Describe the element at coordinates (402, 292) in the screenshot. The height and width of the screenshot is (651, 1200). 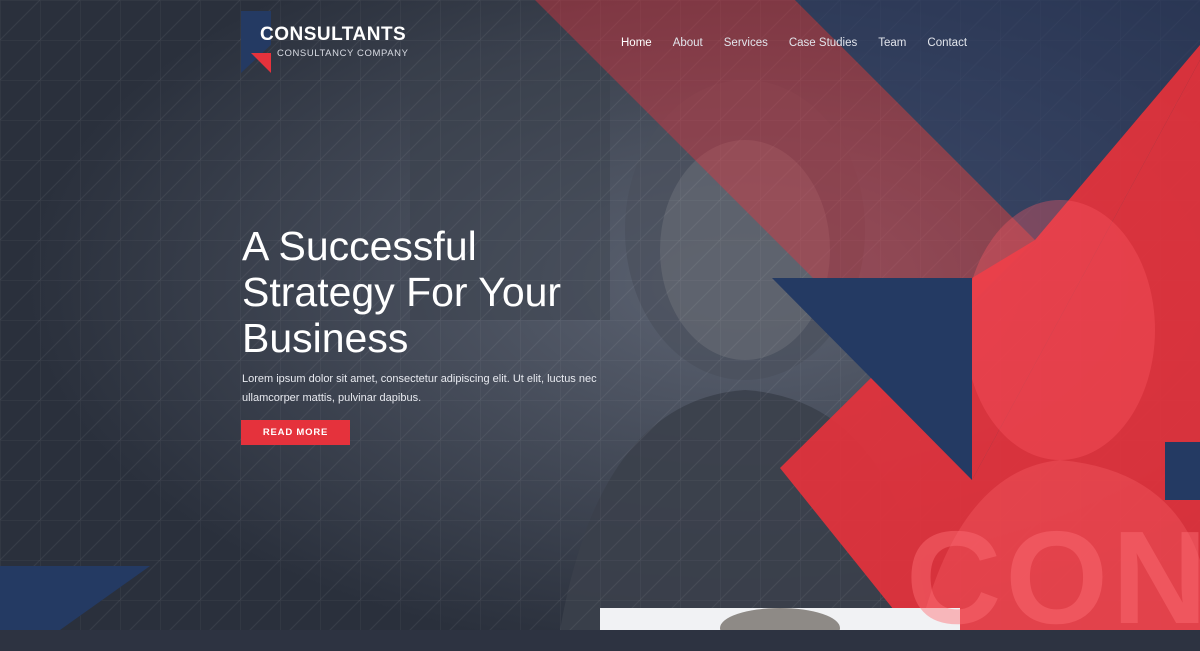
I see `hero-title-line: Strategy For Your` at that location.